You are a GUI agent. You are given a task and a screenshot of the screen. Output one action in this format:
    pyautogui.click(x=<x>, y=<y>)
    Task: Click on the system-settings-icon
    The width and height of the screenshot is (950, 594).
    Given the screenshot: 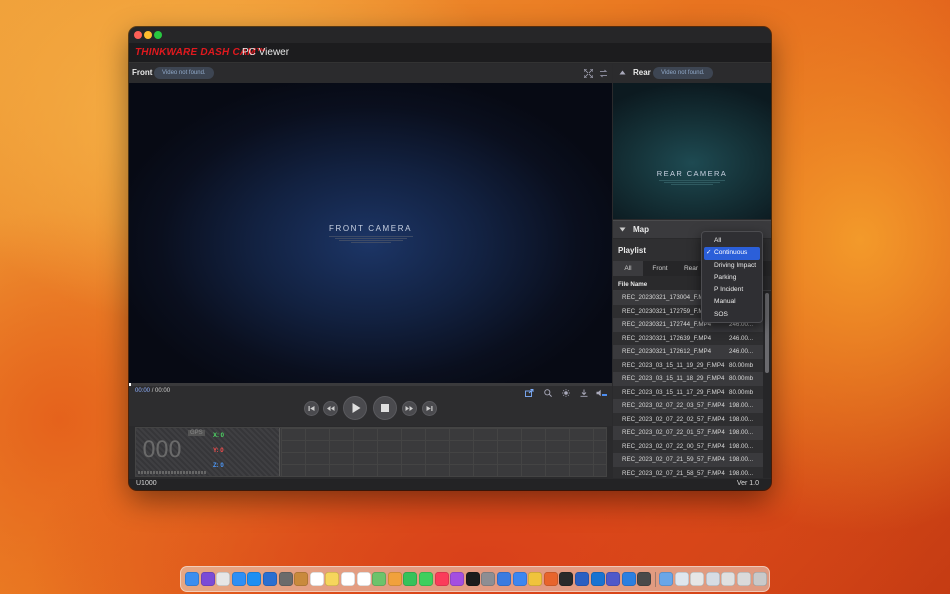 What is the action you would take?
    pyautogui.click(x=488, y=579)
    